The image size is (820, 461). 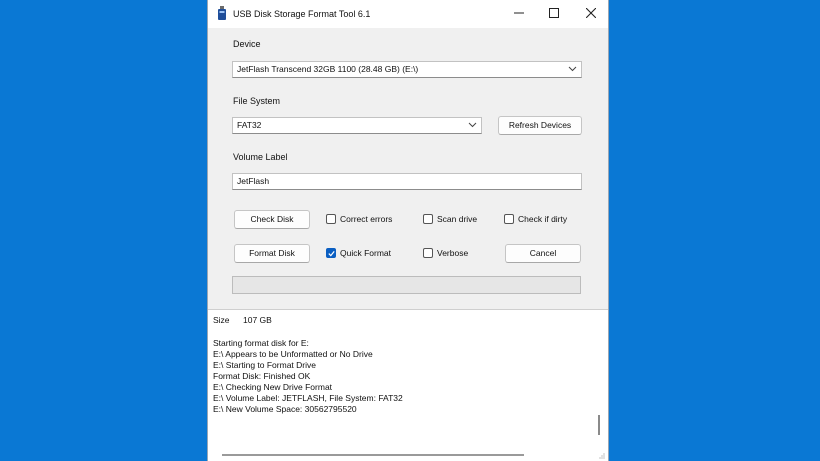 I want to click on resize-grip-icon, so click(x=601, y=455).